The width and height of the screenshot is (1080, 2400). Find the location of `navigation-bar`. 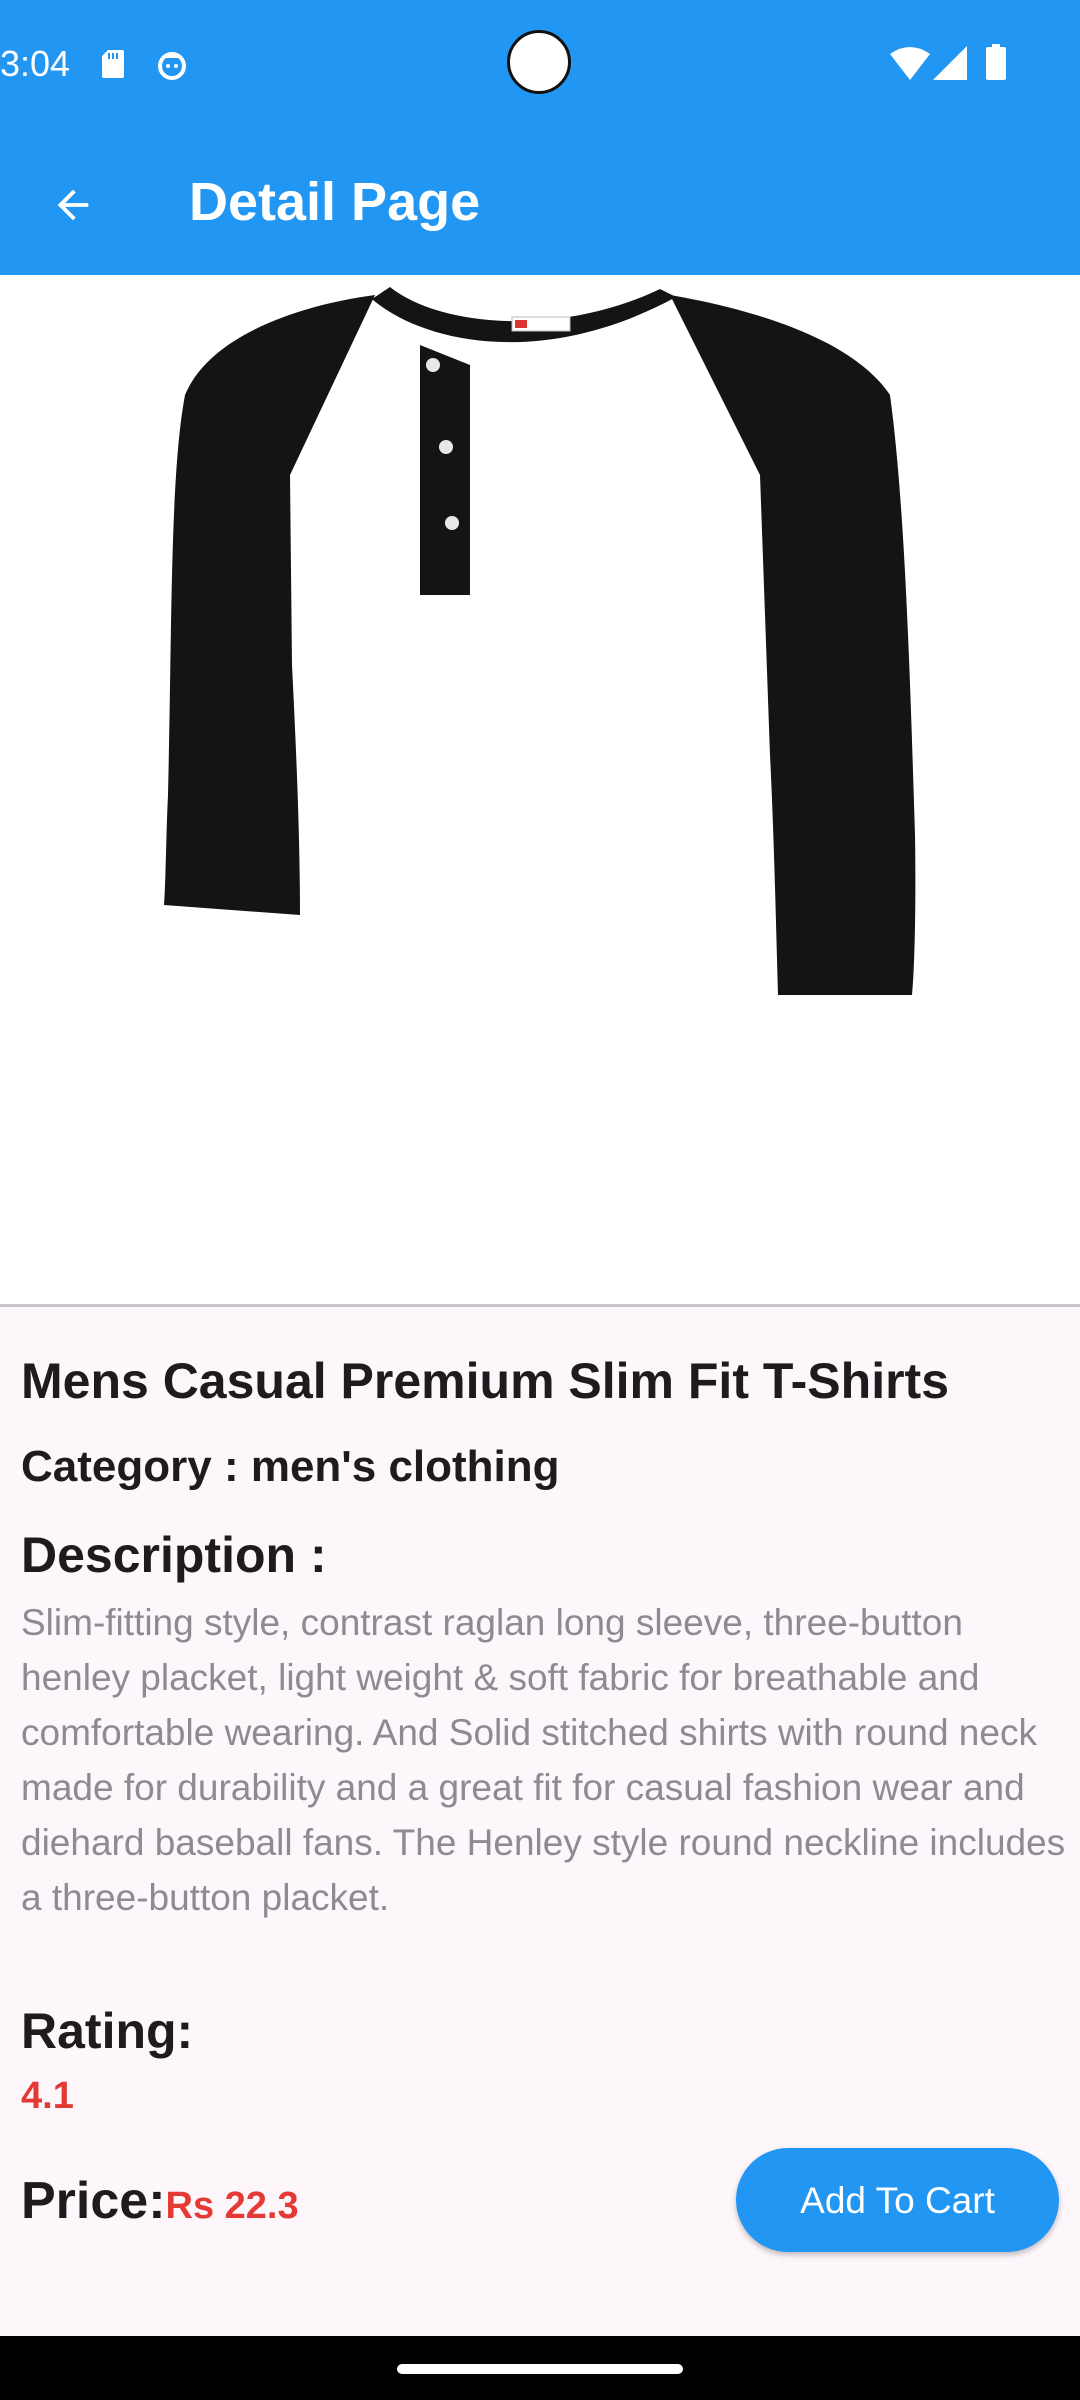

navigation-bar is located at coordinates (540, 2368).